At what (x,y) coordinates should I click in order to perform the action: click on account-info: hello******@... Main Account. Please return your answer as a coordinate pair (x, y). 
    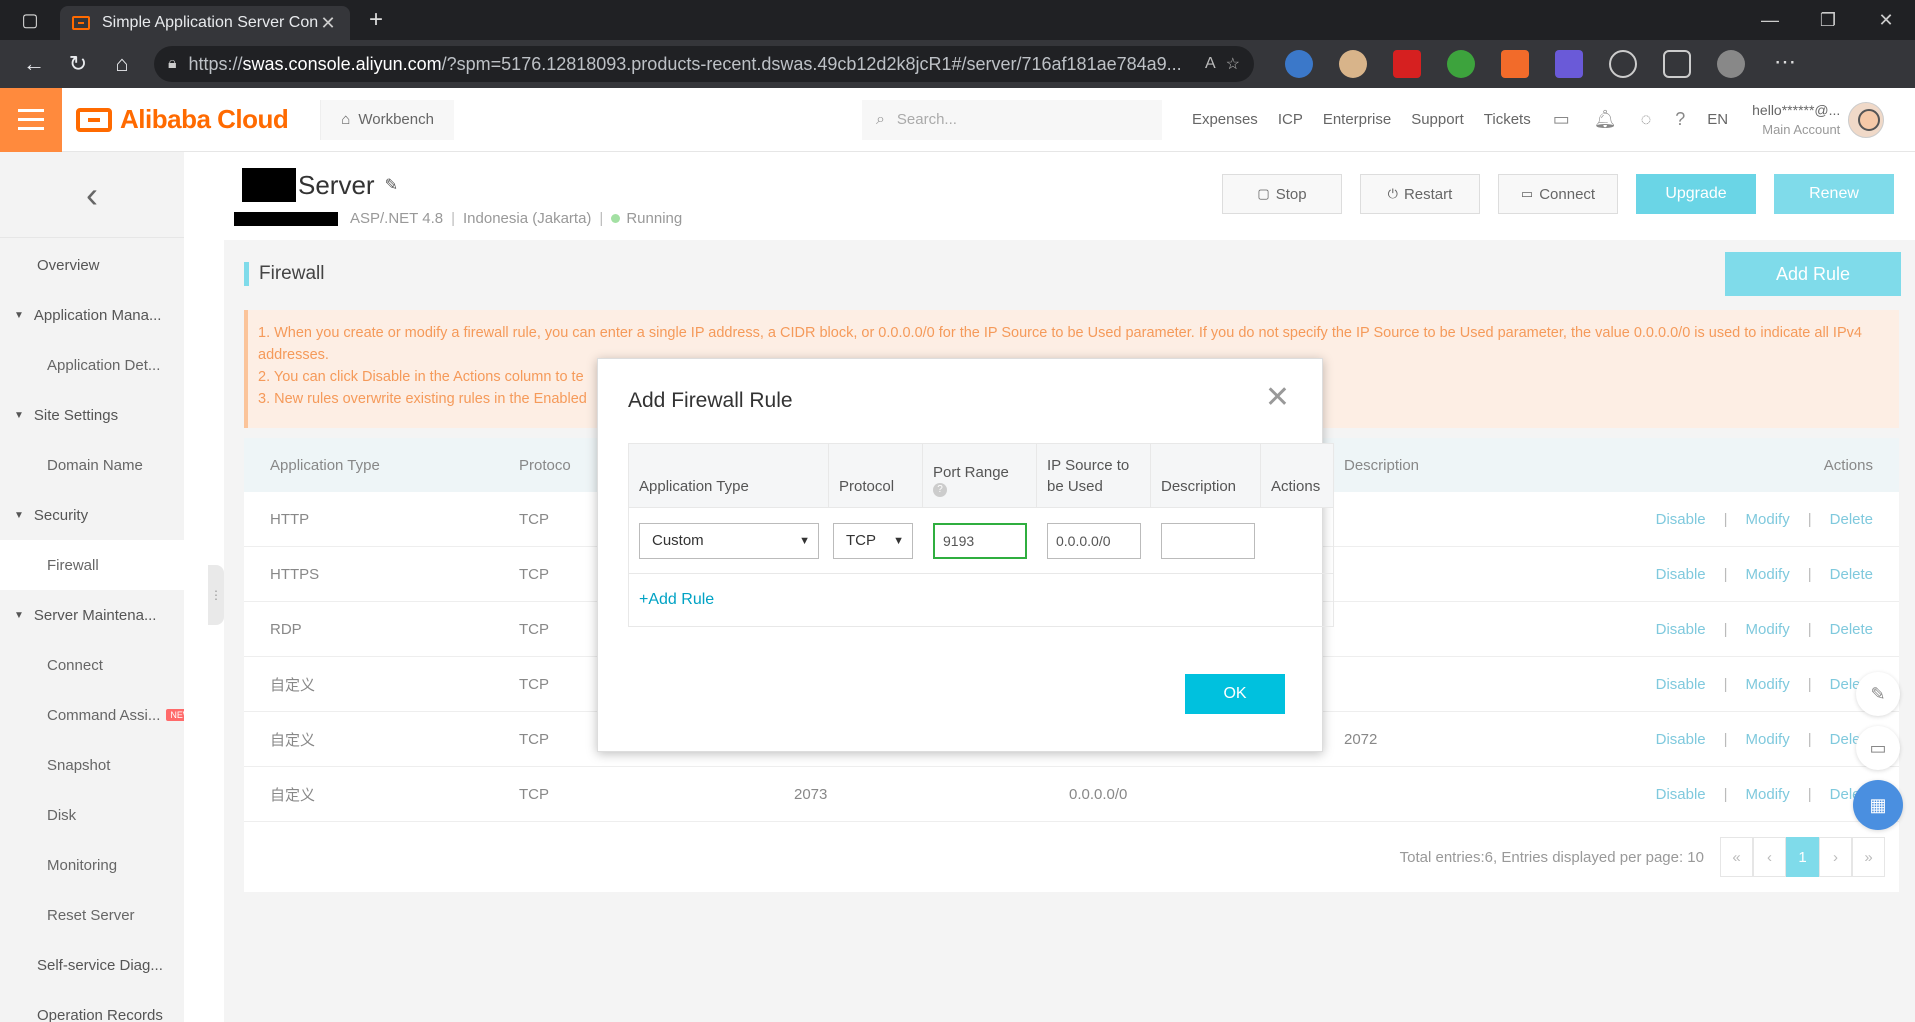
    Looking at the image, I should click on (1796, 120).